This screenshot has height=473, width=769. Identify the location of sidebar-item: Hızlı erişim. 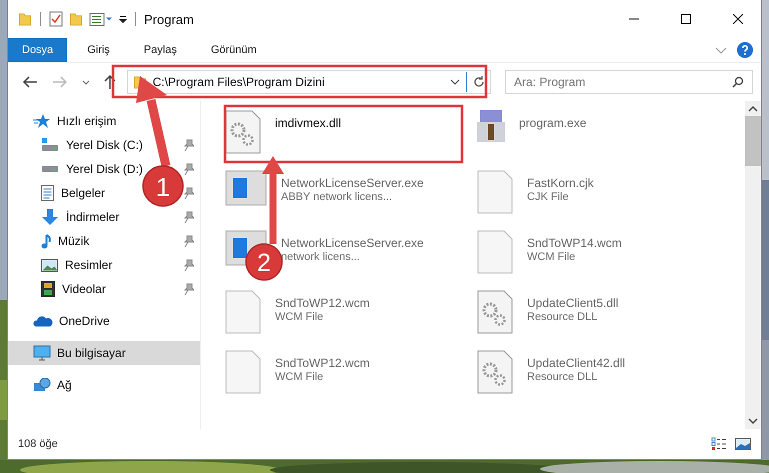
(66, 121).